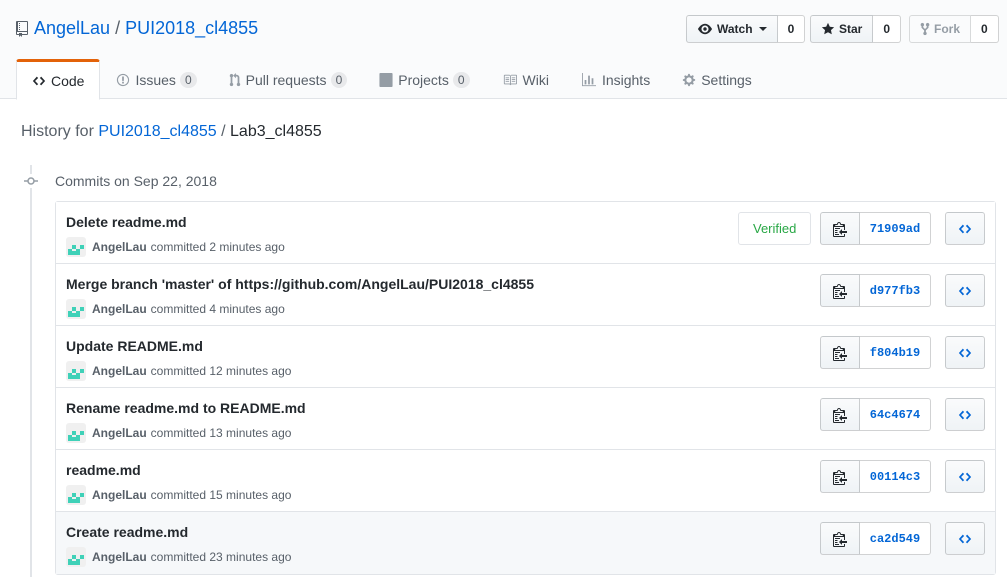 This screenshot has height=577, width=1007. Describe the element at coordinates (732, 29) in the screenshot. I see `watch-button: Watch` at that location.